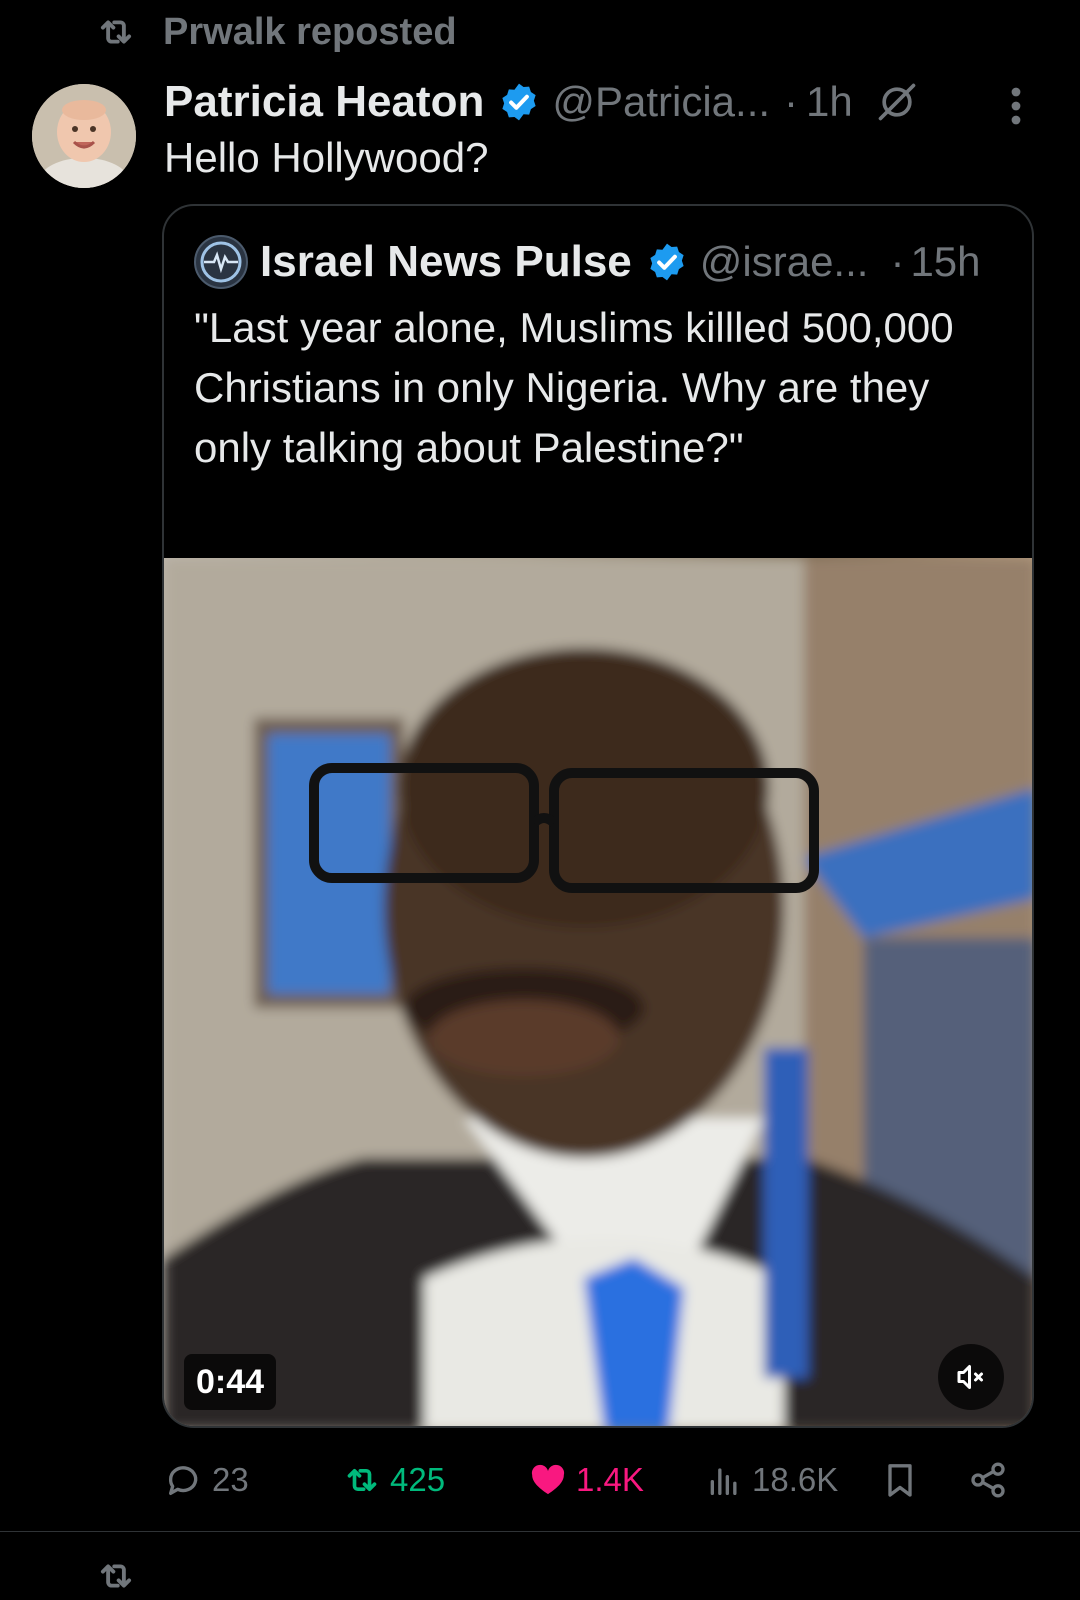 This screenshot has height=1600, width=1080. Describe the element at coordinates (324, 102) in the screenshot. I see `author-name: Patricia Heaton` at that location.